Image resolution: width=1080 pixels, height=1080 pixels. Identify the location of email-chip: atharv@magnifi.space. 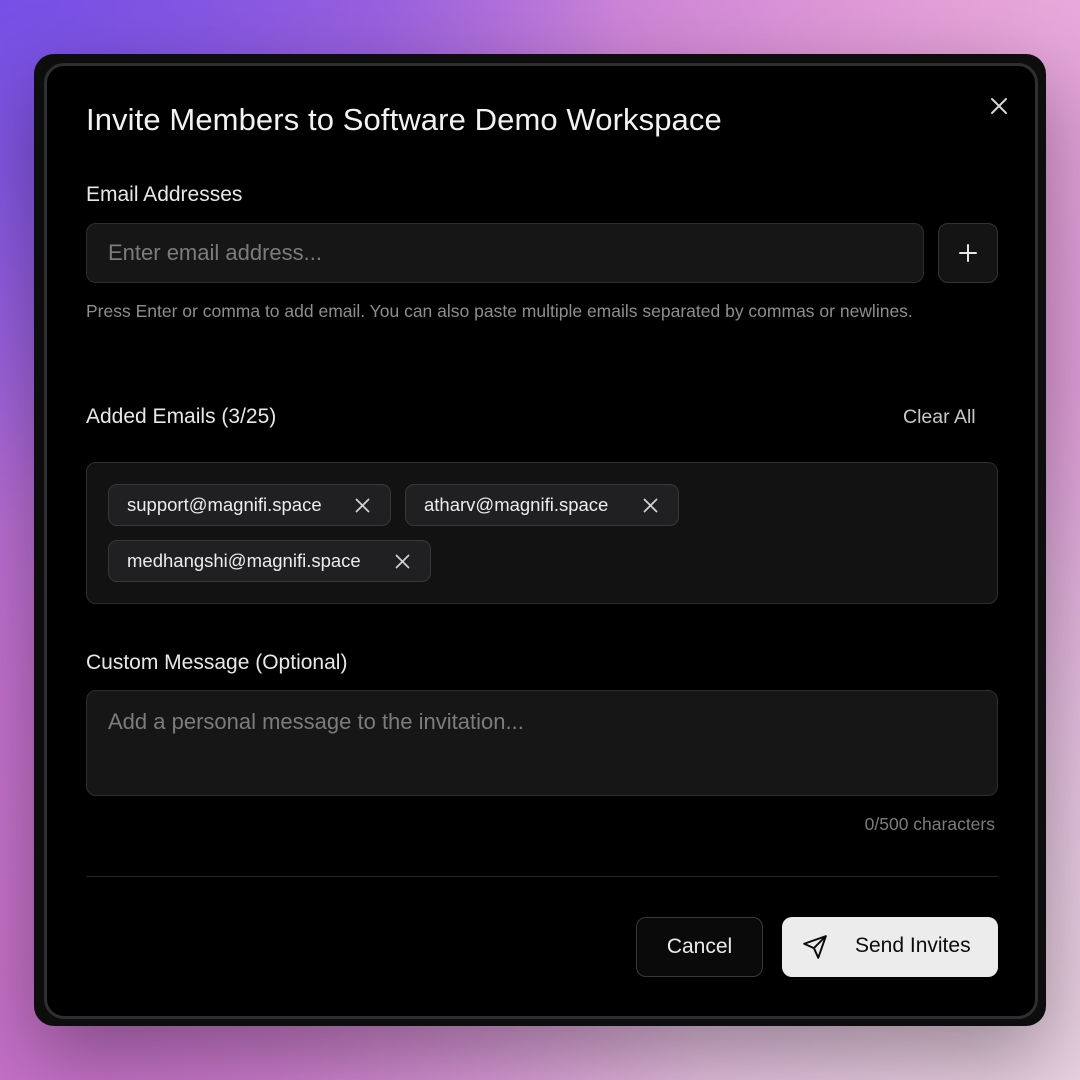
(542, 505).